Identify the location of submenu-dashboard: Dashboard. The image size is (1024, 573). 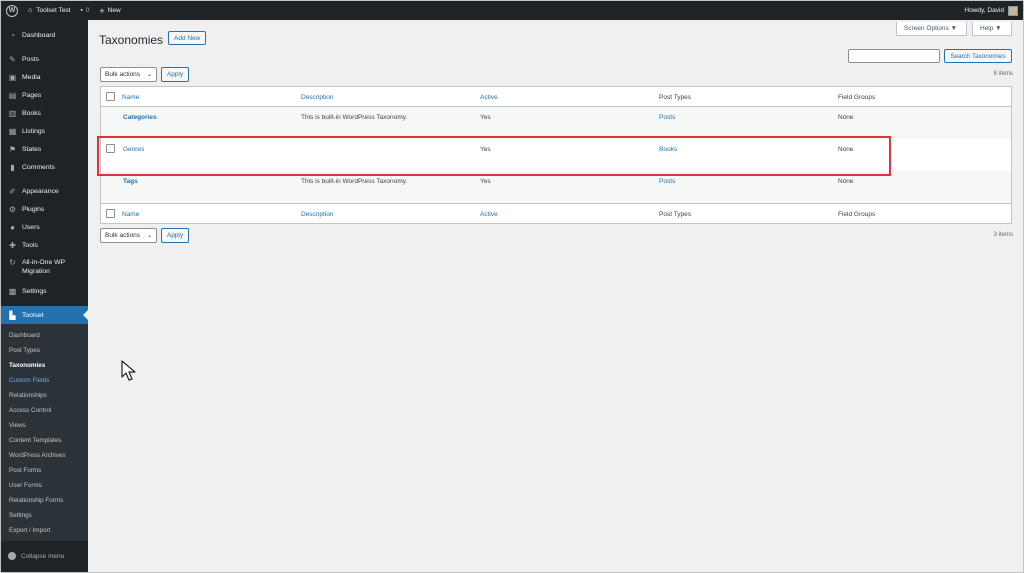
(44, 335).